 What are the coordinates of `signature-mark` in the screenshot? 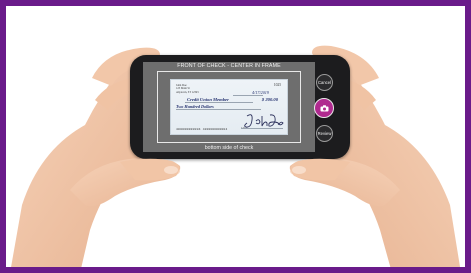 It's located at (264, 121).